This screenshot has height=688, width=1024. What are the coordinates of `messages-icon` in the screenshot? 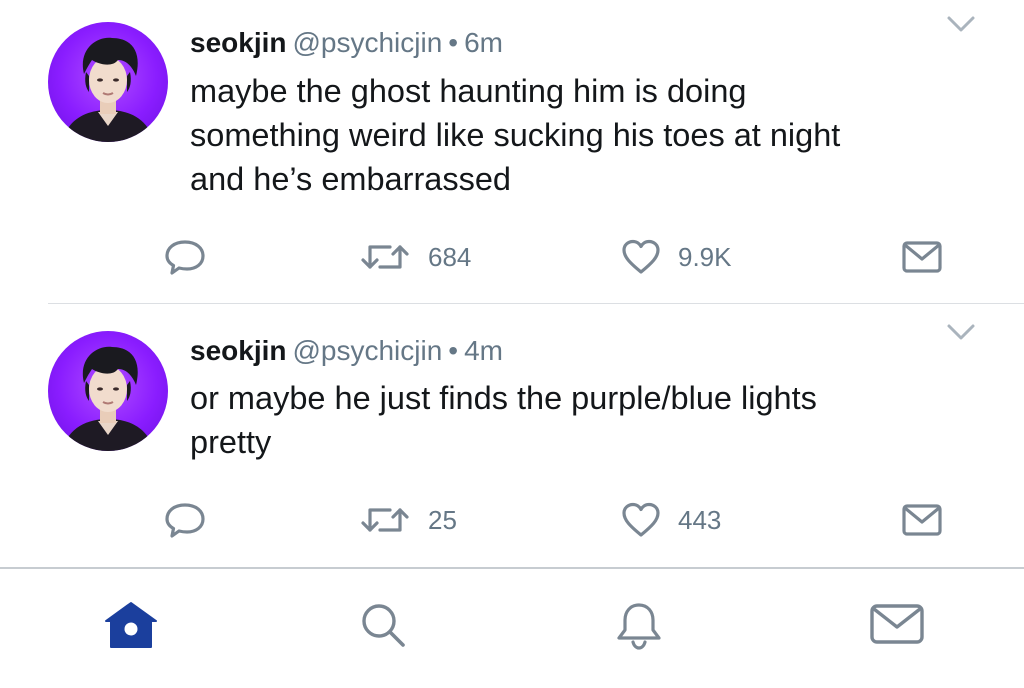 It's located at (897, 624).